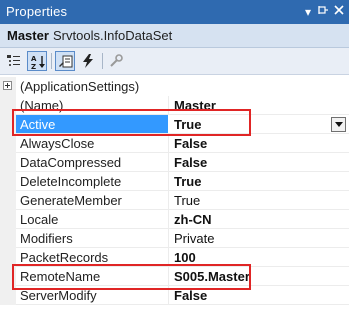 The height and width of the screenshot is (312, 349). What do you see at coordinates (195, 105) in the screenshot?
I see `property-value: Master` at bounding box center [195, 105].